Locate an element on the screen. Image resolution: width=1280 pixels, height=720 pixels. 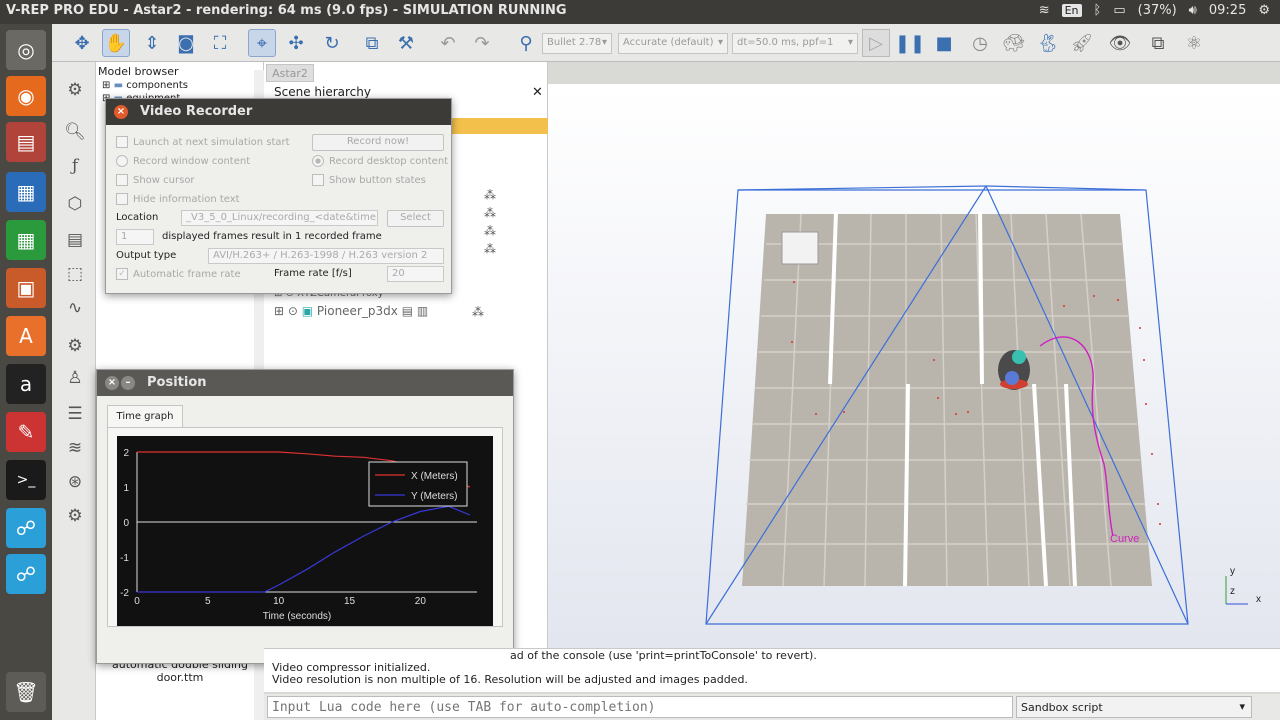
robot is located at coordinates (1014, 370).